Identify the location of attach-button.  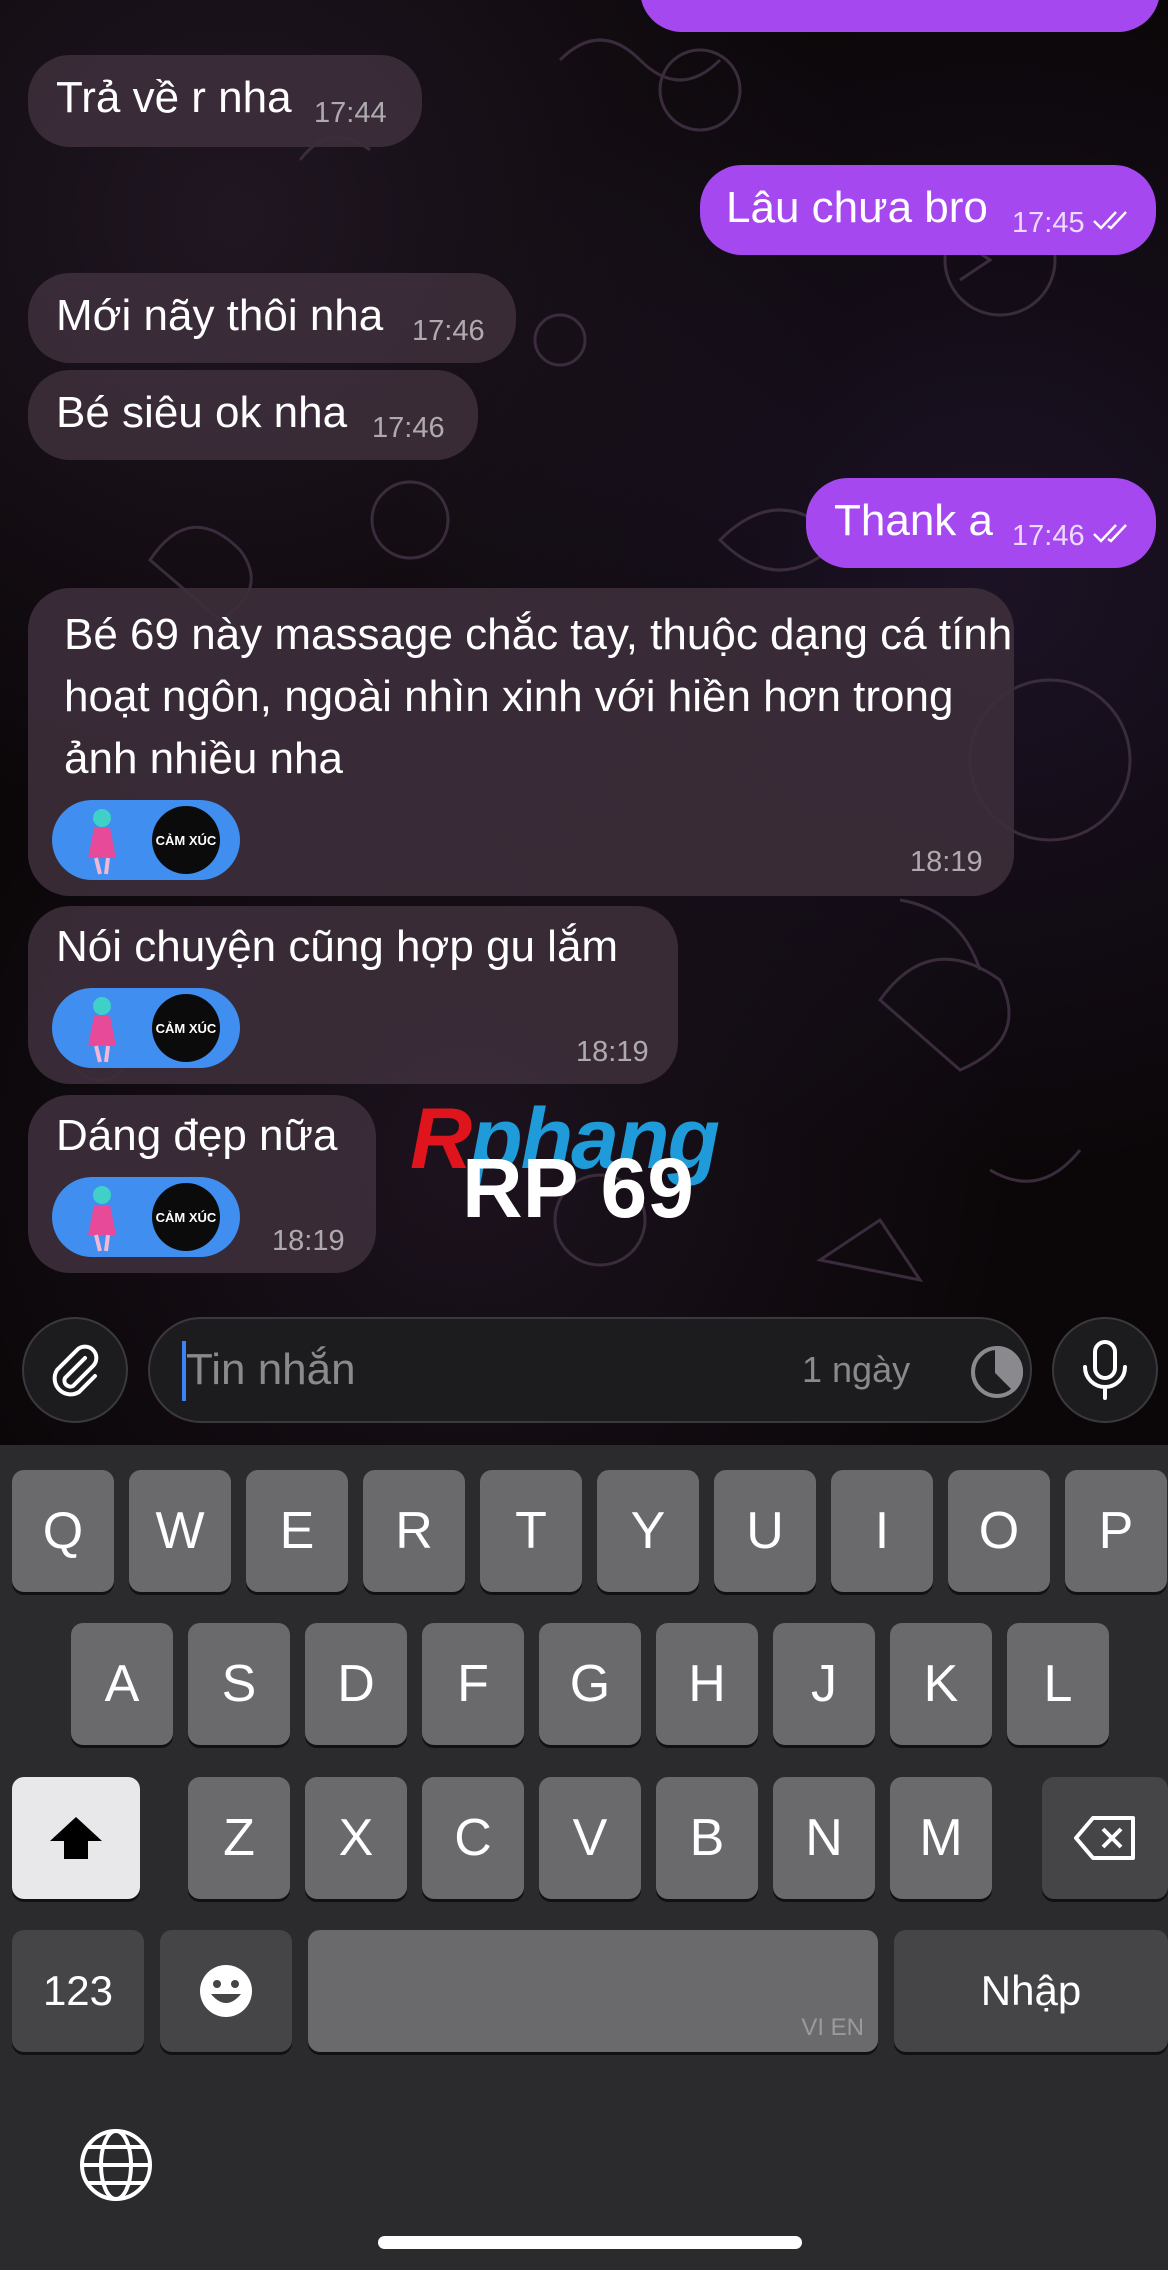
(75, 1370).